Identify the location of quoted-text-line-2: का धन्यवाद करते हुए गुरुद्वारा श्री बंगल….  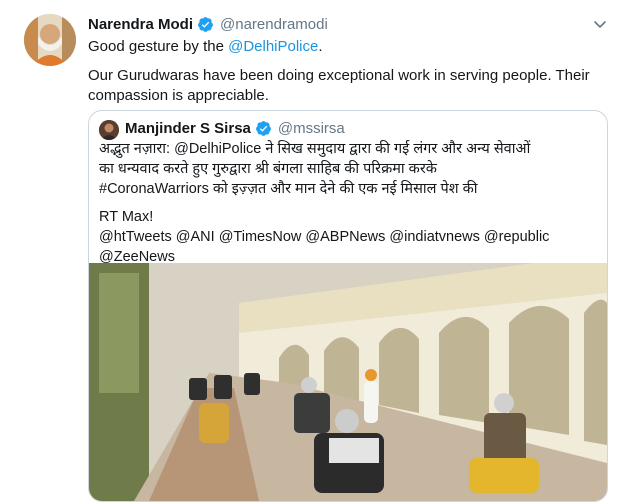
(268, 169).